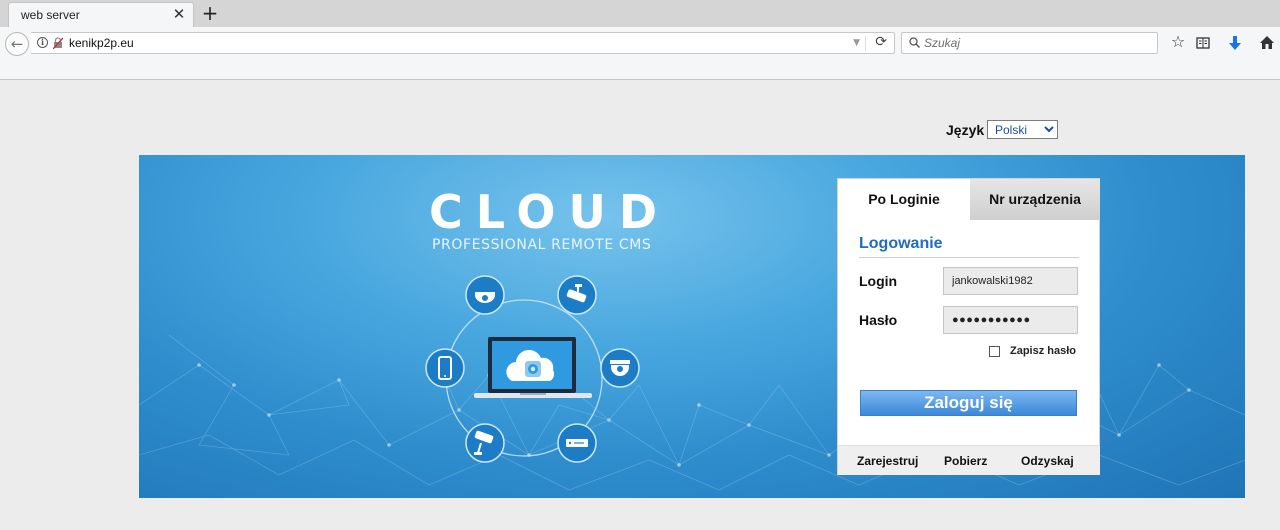  I want to click on laptop-cloud-icon, so click(533, 367).